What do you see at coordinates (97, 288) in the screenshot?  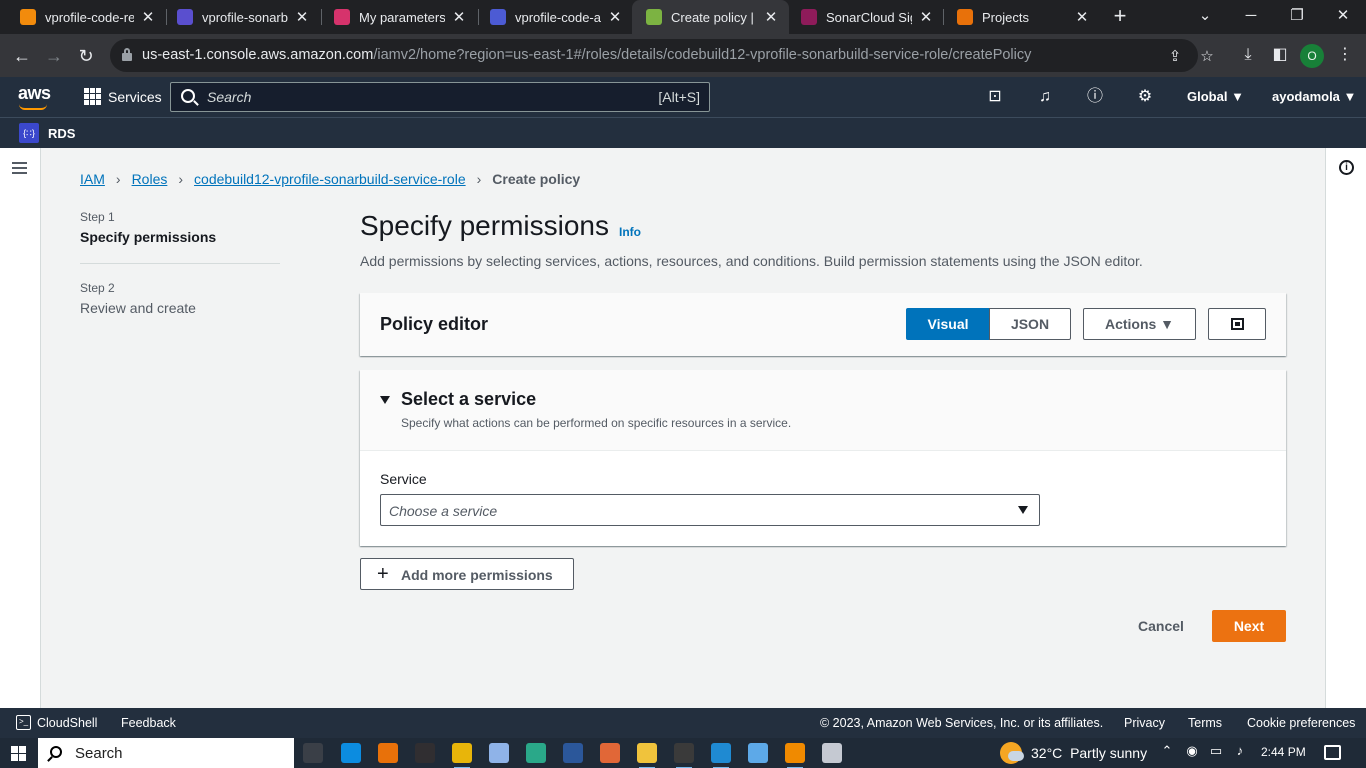 I see `step-2-label: Step 2` at bounding box center [97, 288].